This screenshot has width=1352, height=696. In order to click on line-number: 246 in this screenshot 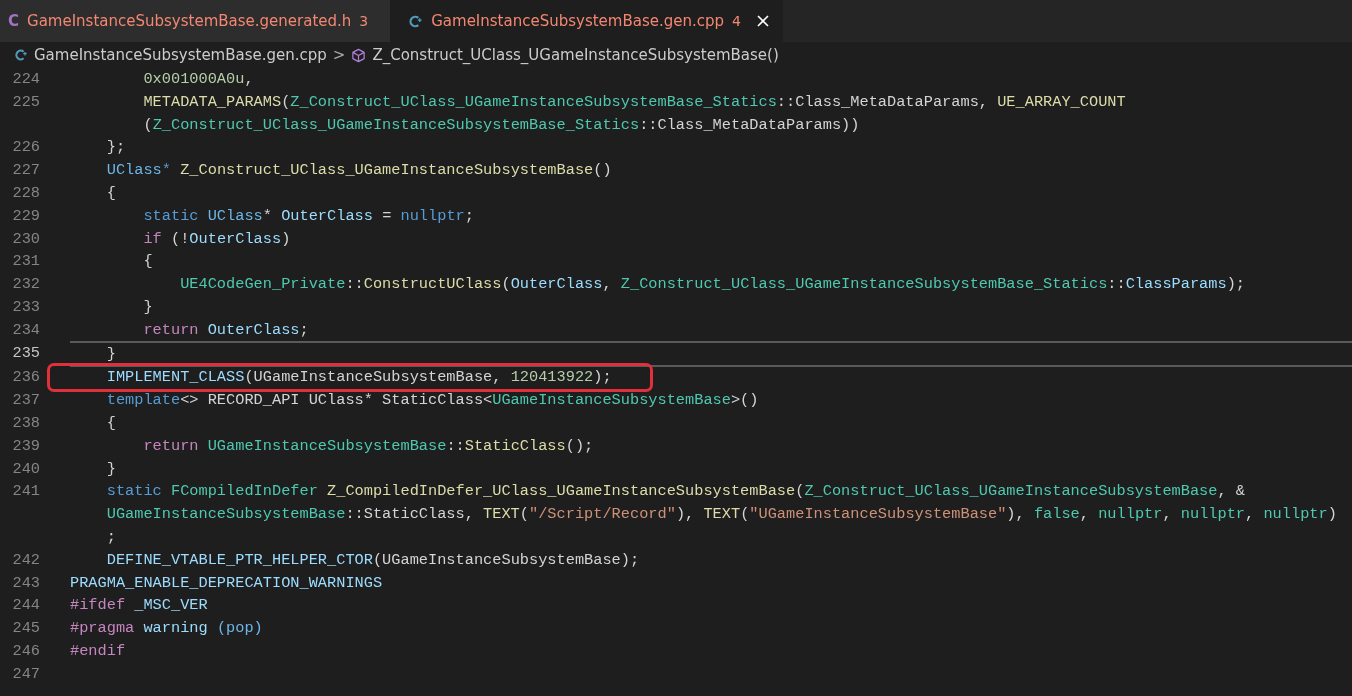, I will do `click(25, 651)`.